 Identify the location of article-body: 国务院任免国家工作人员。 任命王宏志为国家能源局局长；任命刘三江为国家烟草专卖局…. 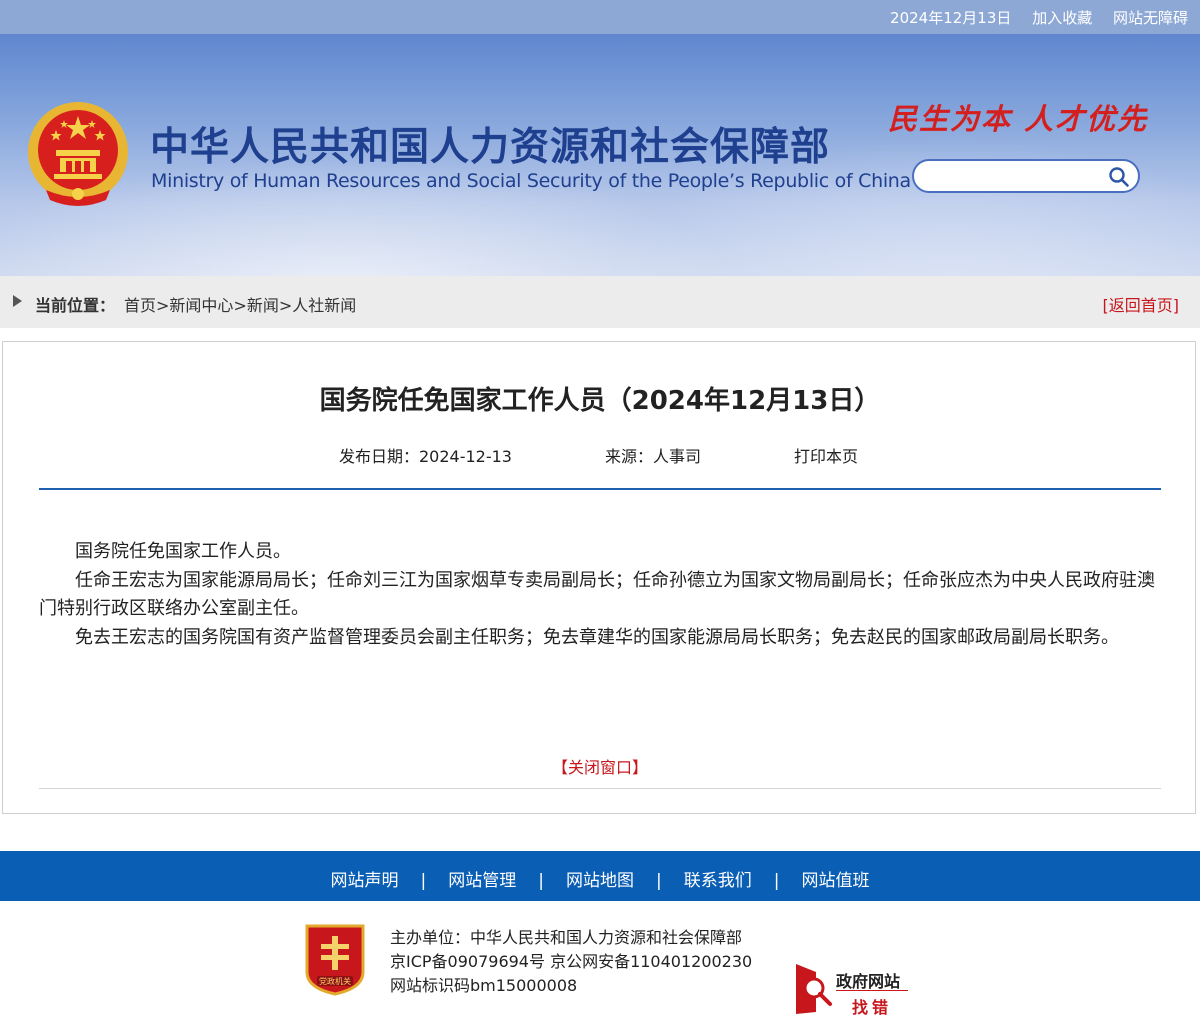
(600, 595).